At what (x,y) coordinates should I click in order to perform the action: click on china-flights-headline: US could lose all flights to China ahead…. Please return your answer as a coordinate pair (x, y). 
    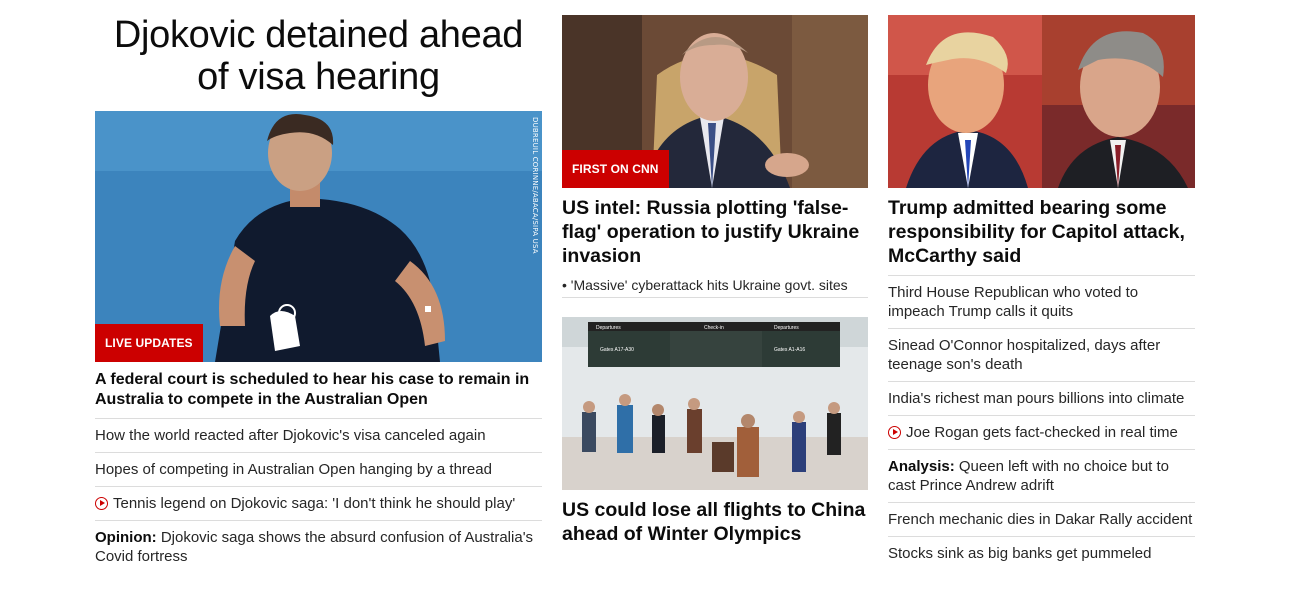
    Looking at the image, I should click on (715, 522).